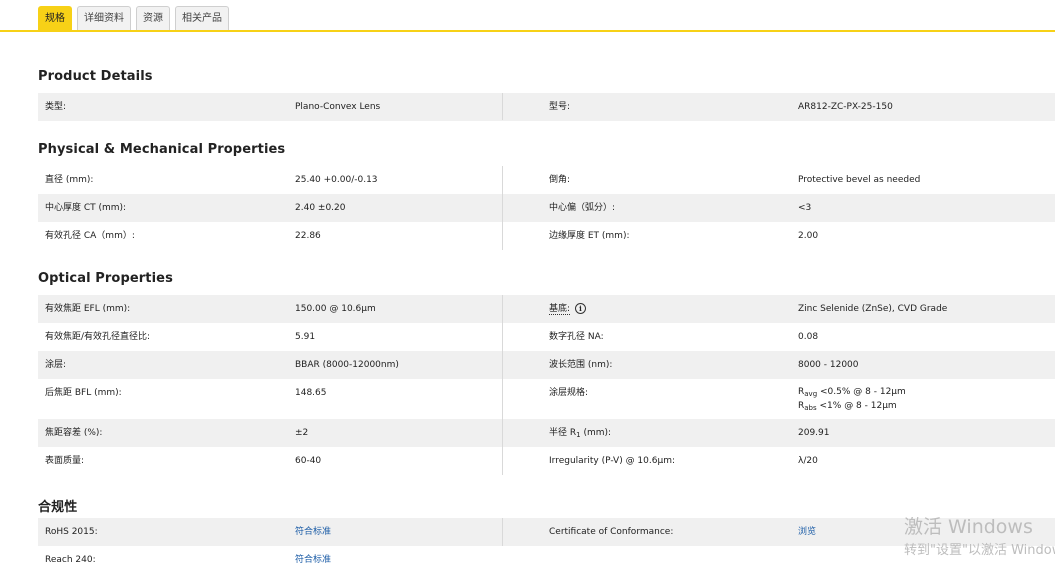 This screenshot has width=1055, height=576. I want to click on spec-label: 后焦距 BFL (mm):, so click(83, 393).